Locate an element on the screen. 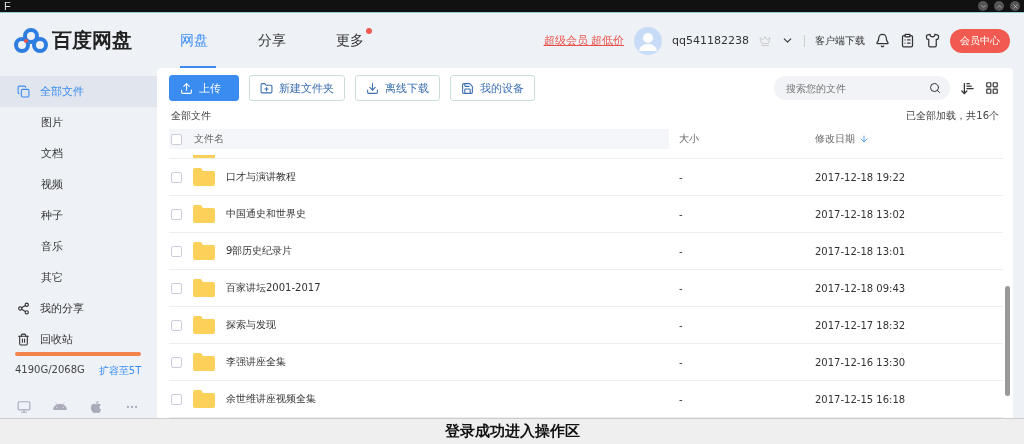 This screenshot has width=1024, height=444. maximize-button is located at coordinates (999, 6).